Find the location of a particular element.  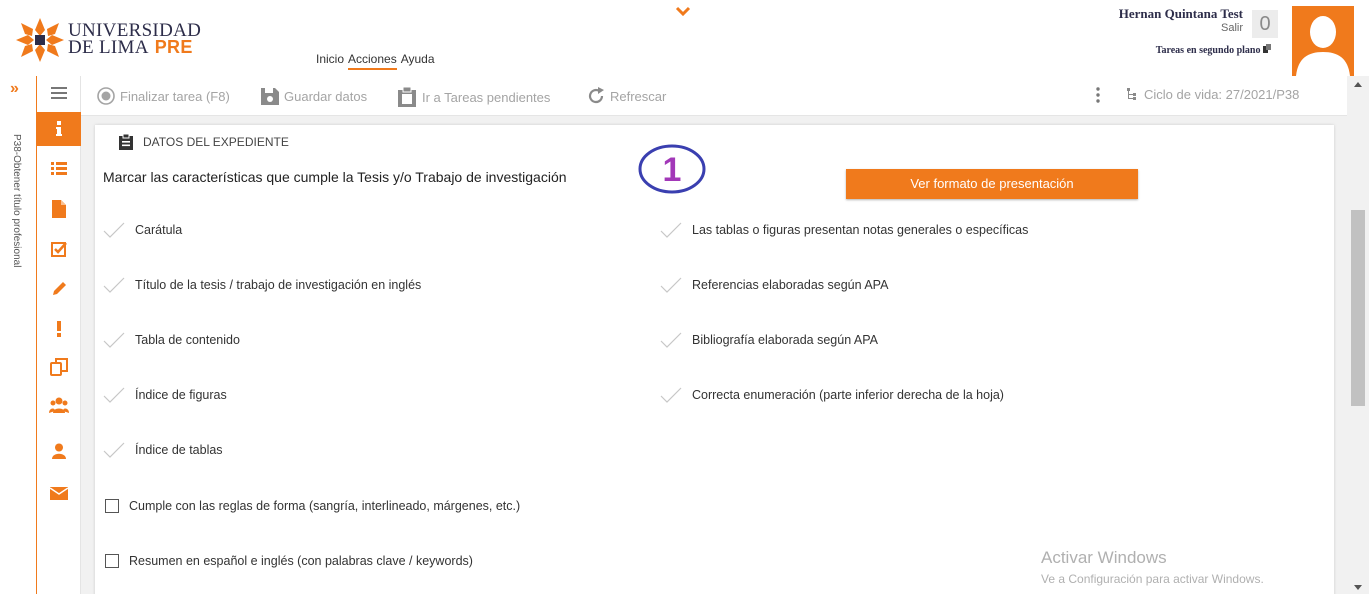

sidebar-item-alert is located at coordinates (59, 329).